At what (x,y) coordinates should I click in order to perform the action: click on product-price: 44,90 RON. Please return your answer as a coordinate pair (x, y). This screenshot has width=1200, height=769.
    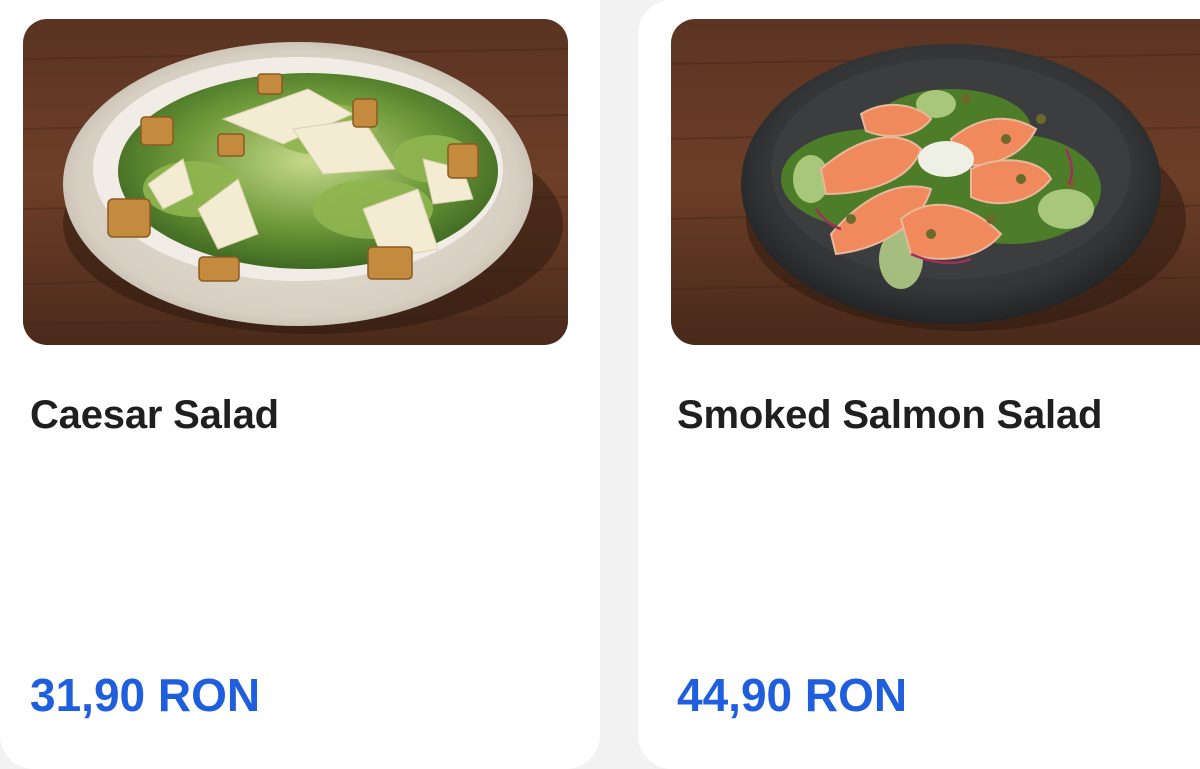
    Looking at the image, I should click on (792, 695).